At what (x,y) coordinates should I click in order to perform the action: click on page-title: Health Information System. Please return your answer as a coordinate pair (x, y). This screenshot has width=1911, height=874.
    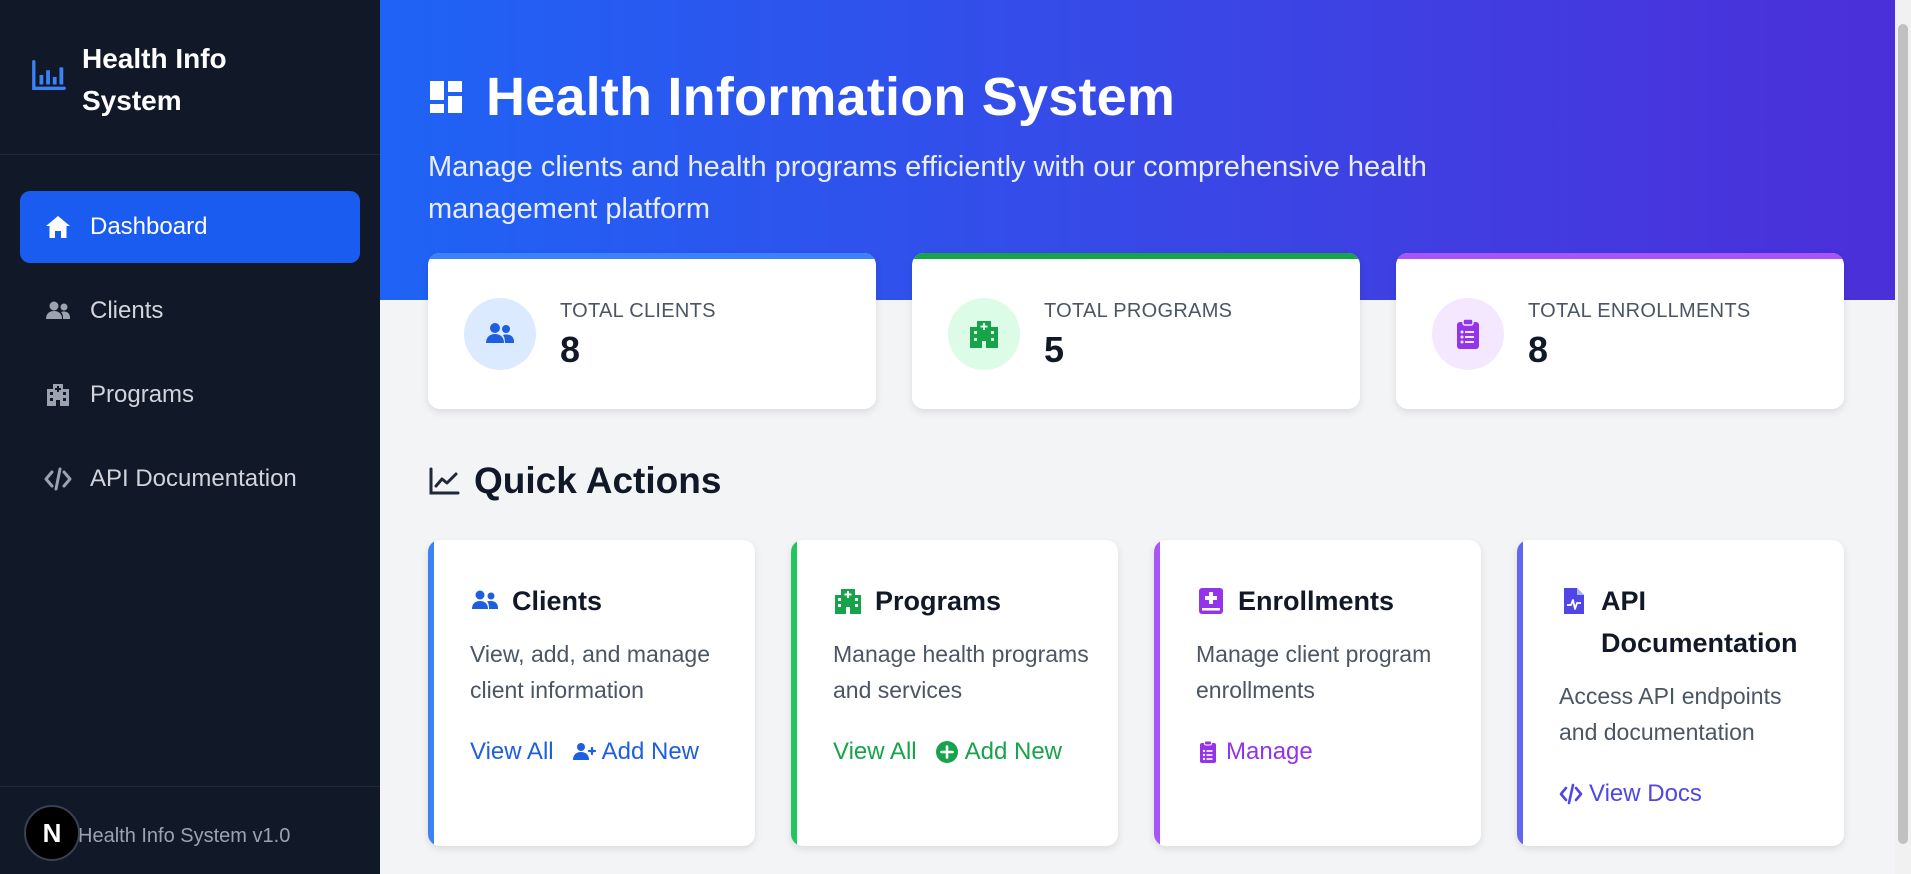
    Looking at the image, I should click on (801, 97).